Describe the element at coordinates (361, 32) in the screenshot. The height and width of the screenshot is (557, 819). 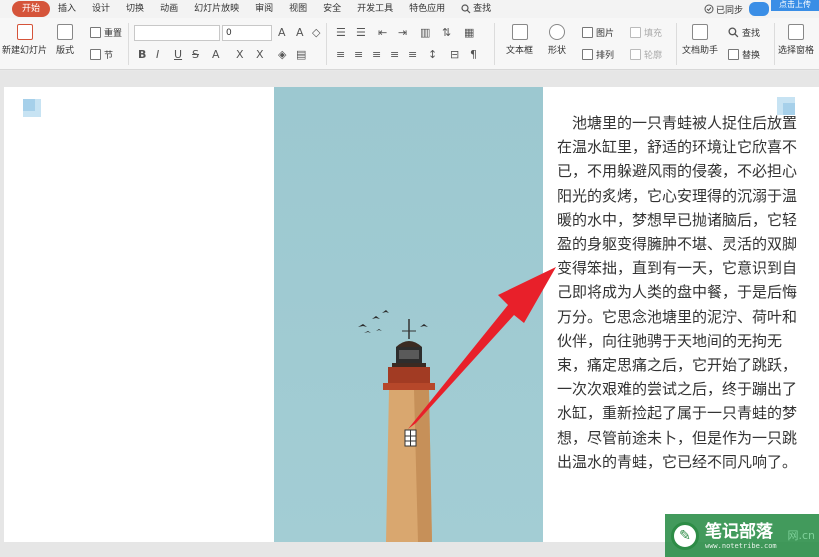
I see `number-list-icon: ☰` at that location.